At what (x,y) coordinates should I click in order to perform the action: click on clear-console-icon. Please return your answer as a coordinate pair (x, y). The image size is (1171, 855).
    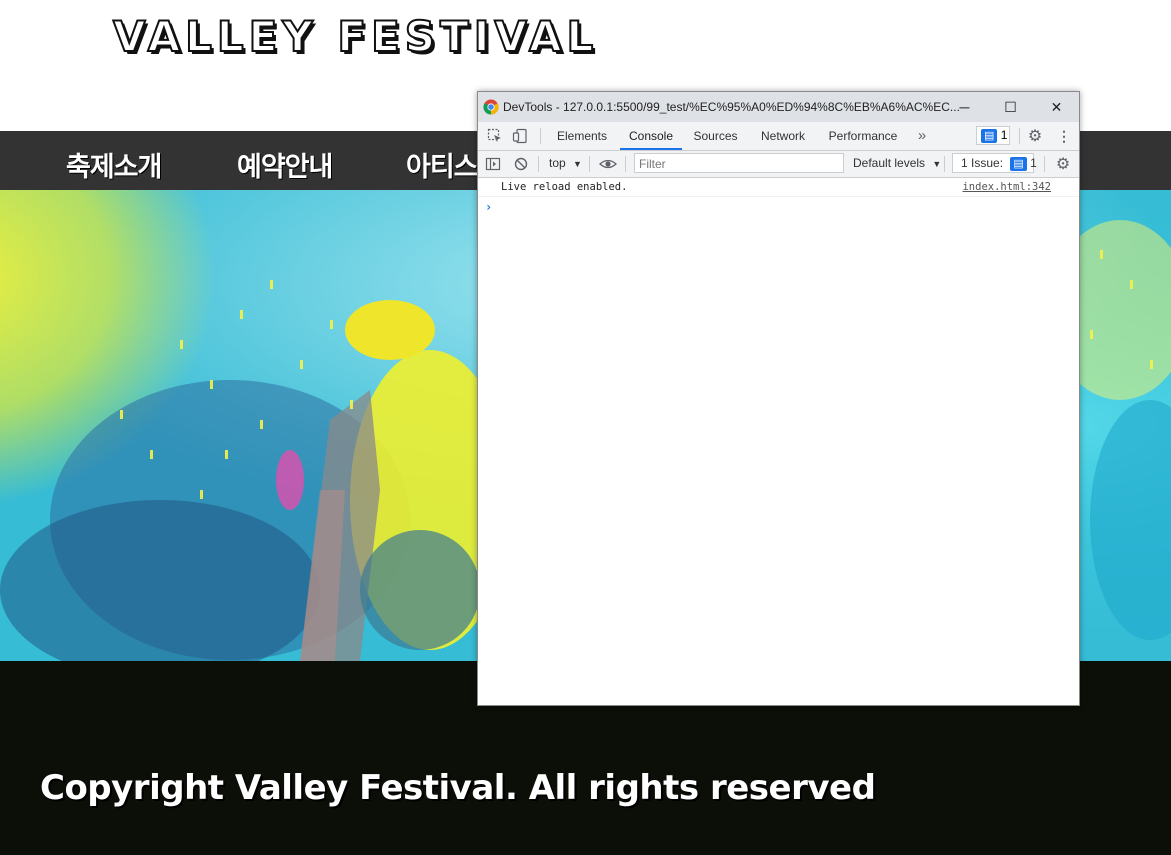
    Looking at the image, I should click on (521, 164).